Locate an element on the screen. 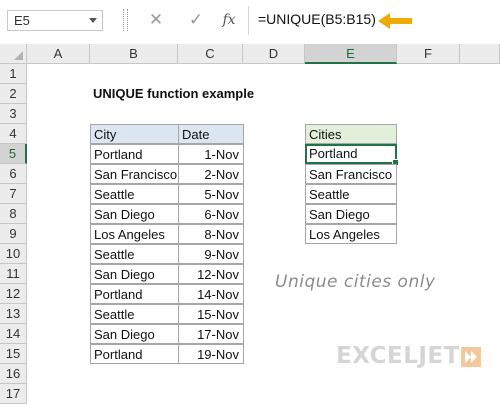 The height and width of the screenshot is (404, 500). source-header-city: City is located at coordinates (134, 134).